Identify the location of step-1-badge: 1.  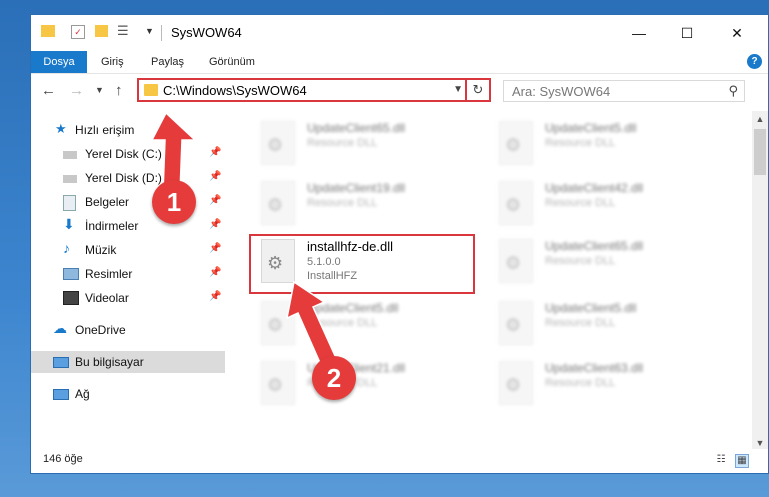
(174, 202).